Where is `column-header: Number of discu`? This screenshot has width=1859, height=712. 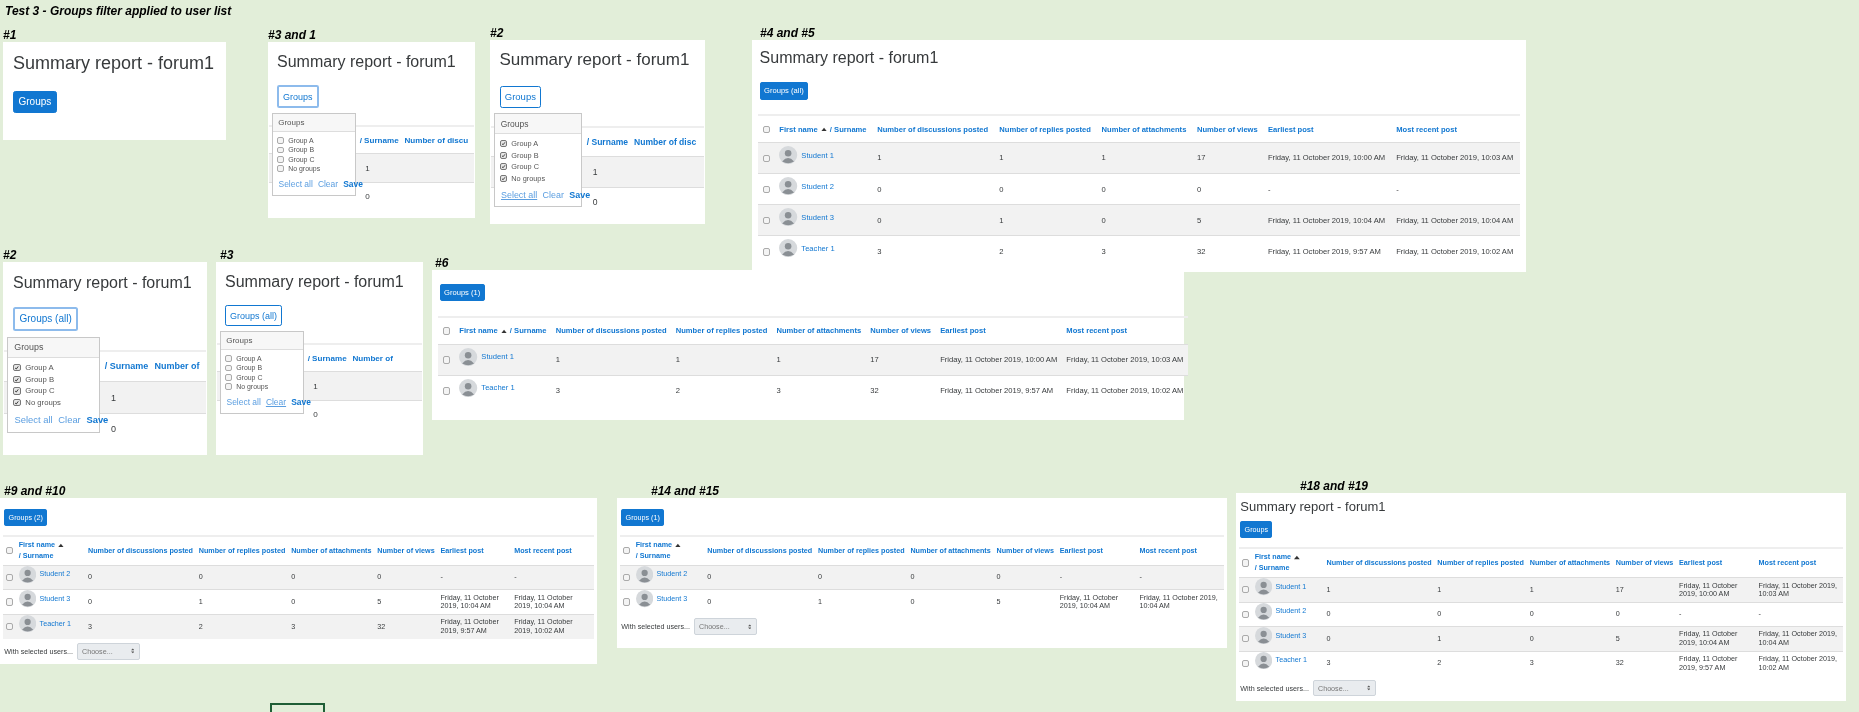
column-header: Number of discu is located at coordinates (439, 140).